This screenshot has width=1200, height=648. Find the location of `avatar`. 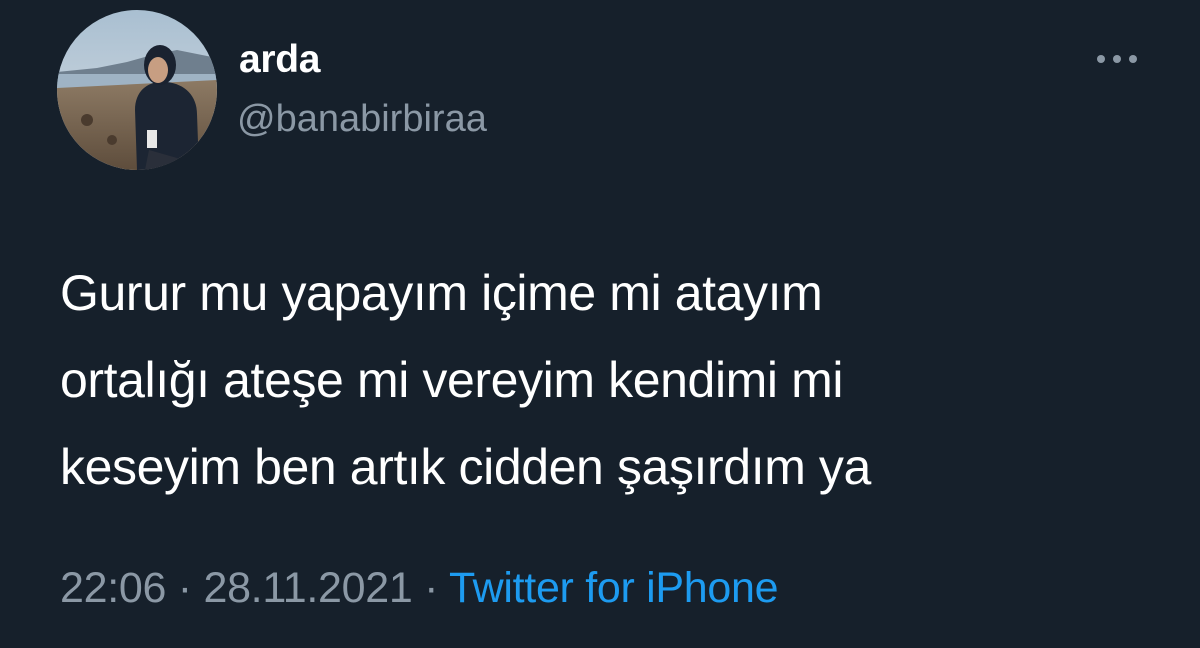

avatar is located at coordinates (137, 90).